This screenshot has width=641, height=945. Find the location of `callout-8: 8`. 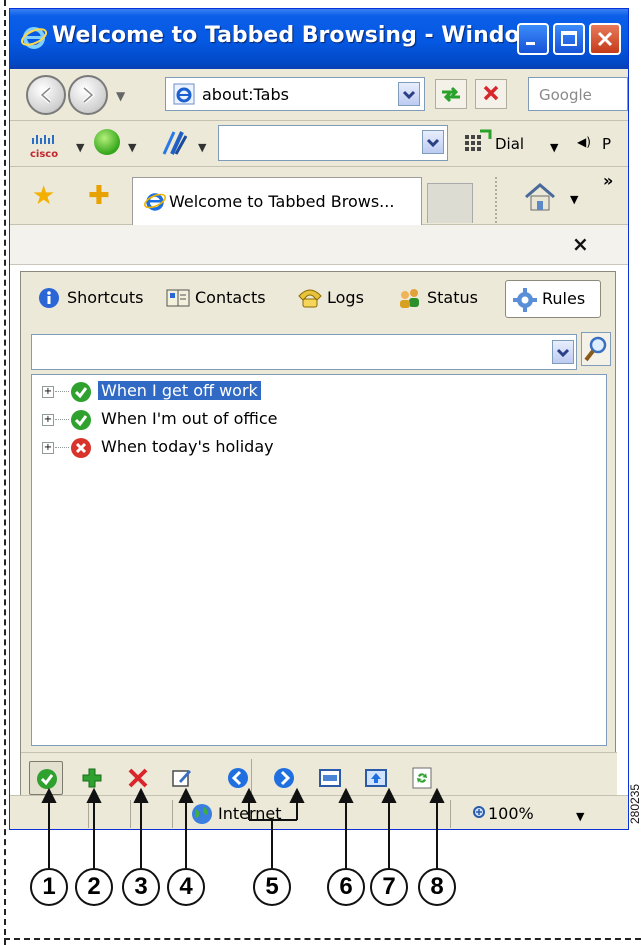

callout-8: 8 is located at coordinates (437, 887).